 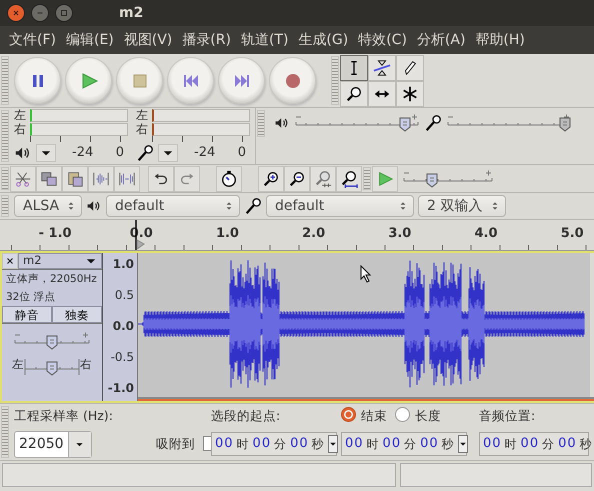 I want to click on paste-icon, so click(x=75, y=179).